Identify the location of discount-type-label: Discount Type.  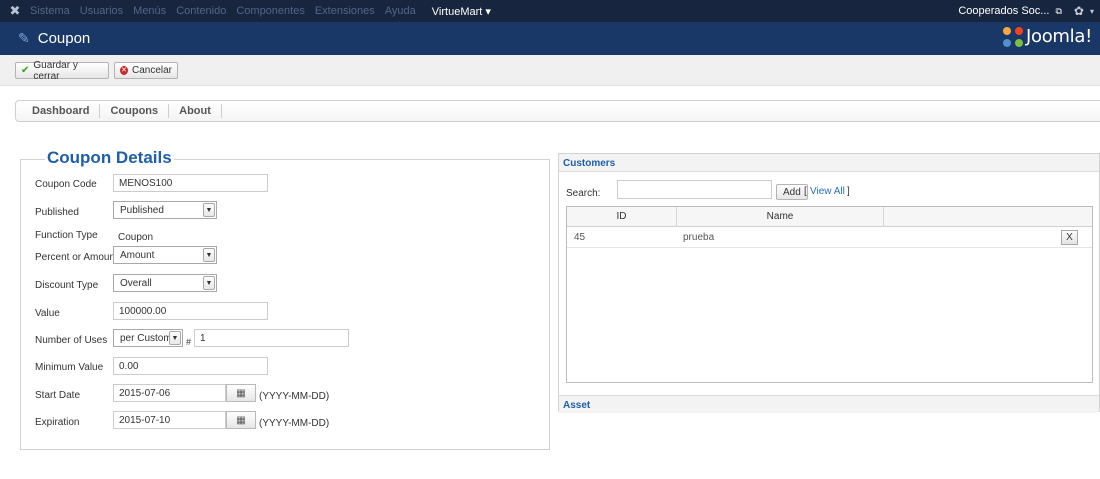
(67, 285).